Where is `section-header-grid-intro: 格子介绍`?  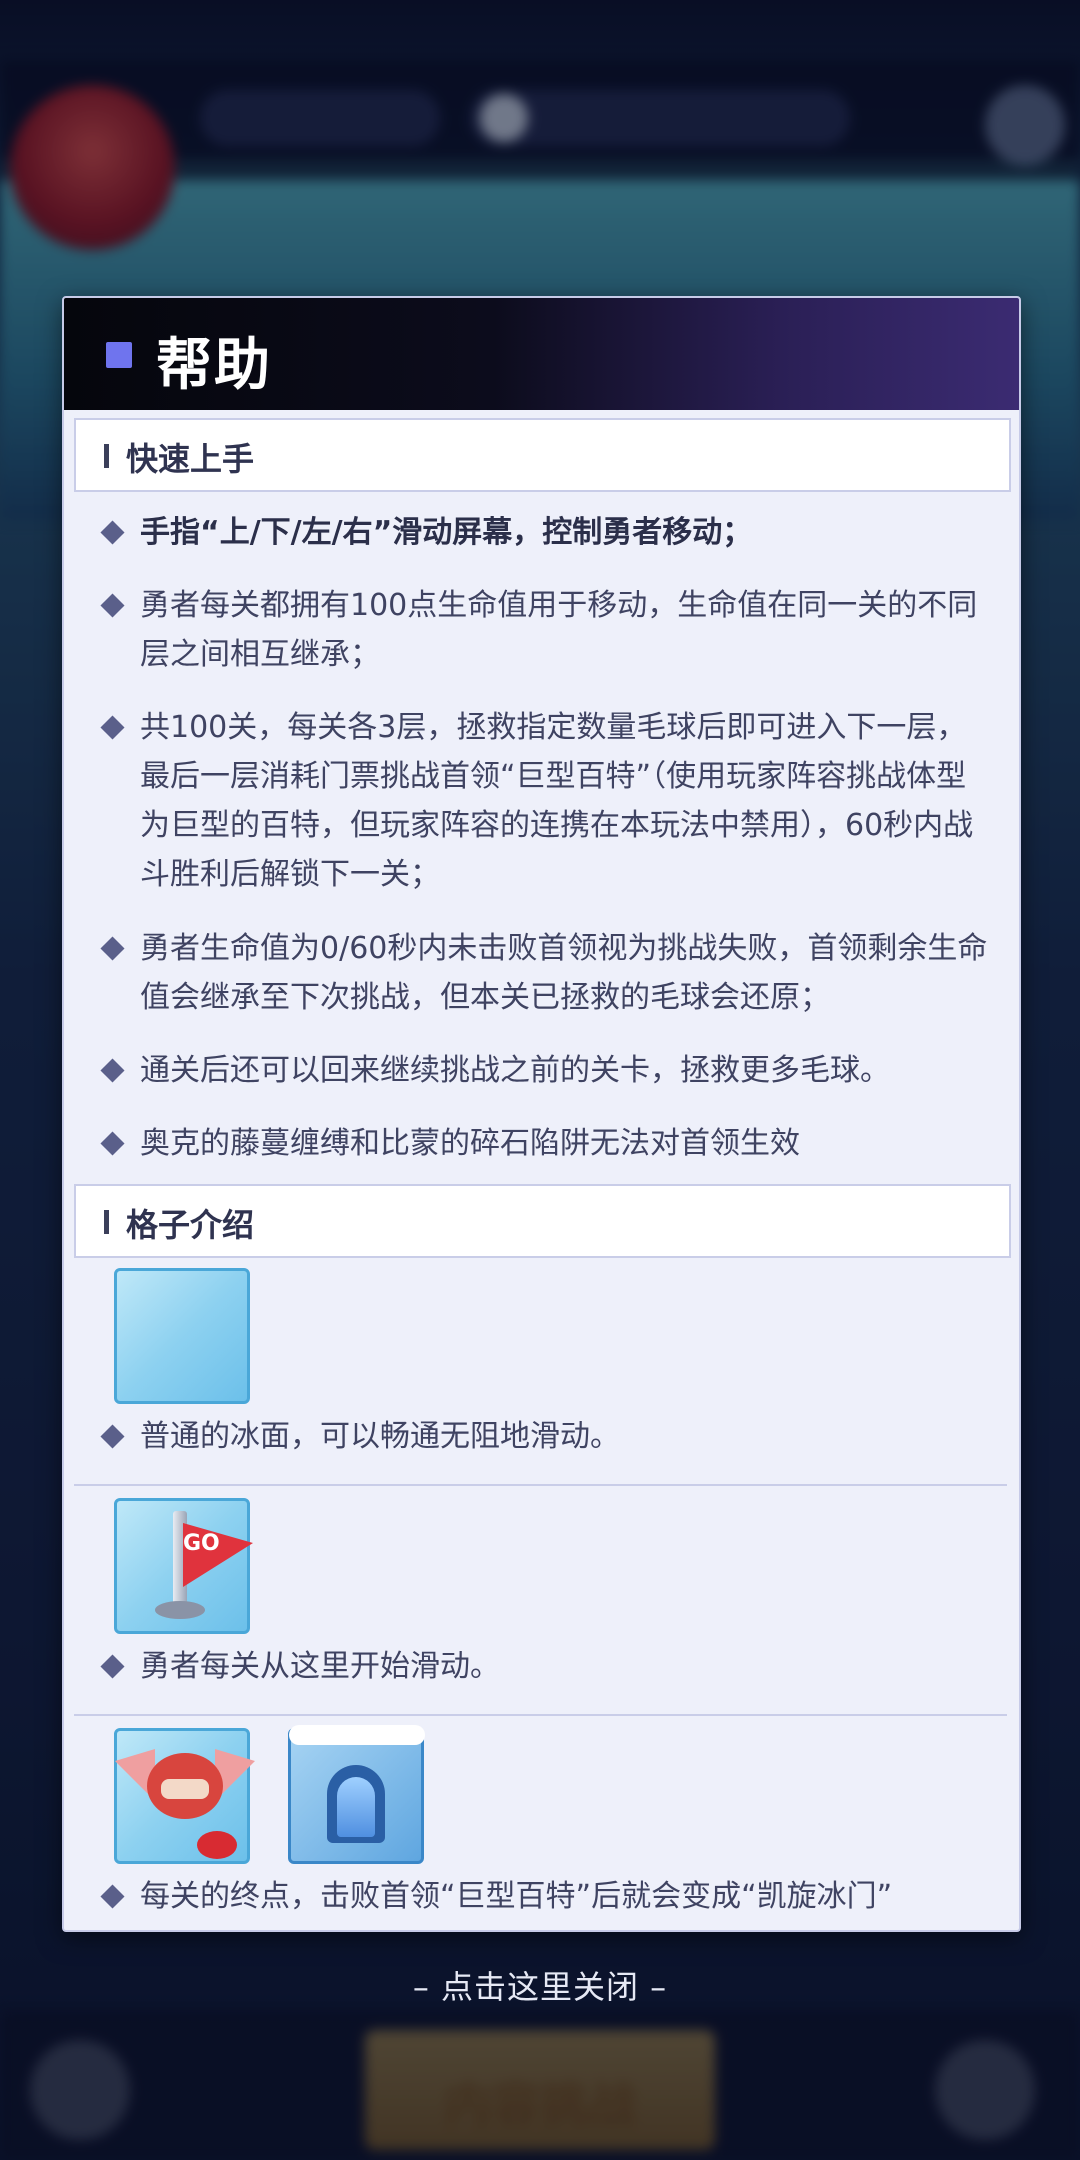 section-header-grid-intro: 格子介绍 is located at coordinates (542, 1221).